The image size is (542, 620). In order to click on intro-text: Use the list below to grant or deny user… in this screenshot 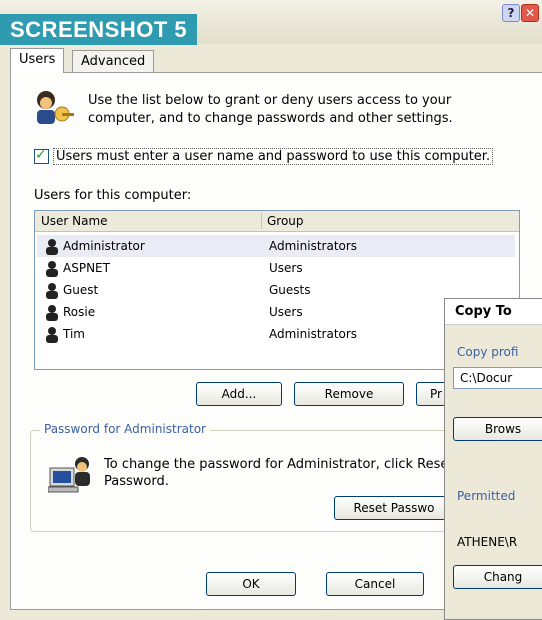, I will do `click(270, 109)`.